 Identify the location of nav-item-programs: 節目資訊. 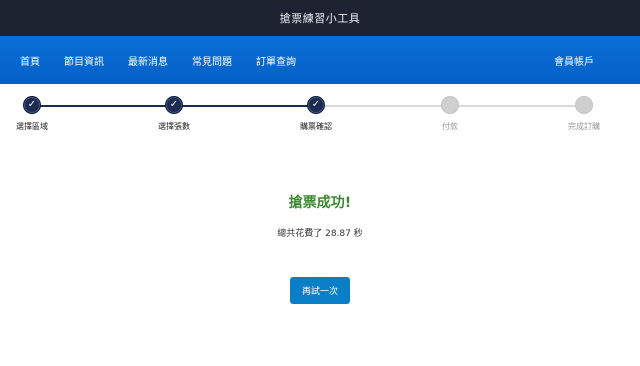
(84, 60).